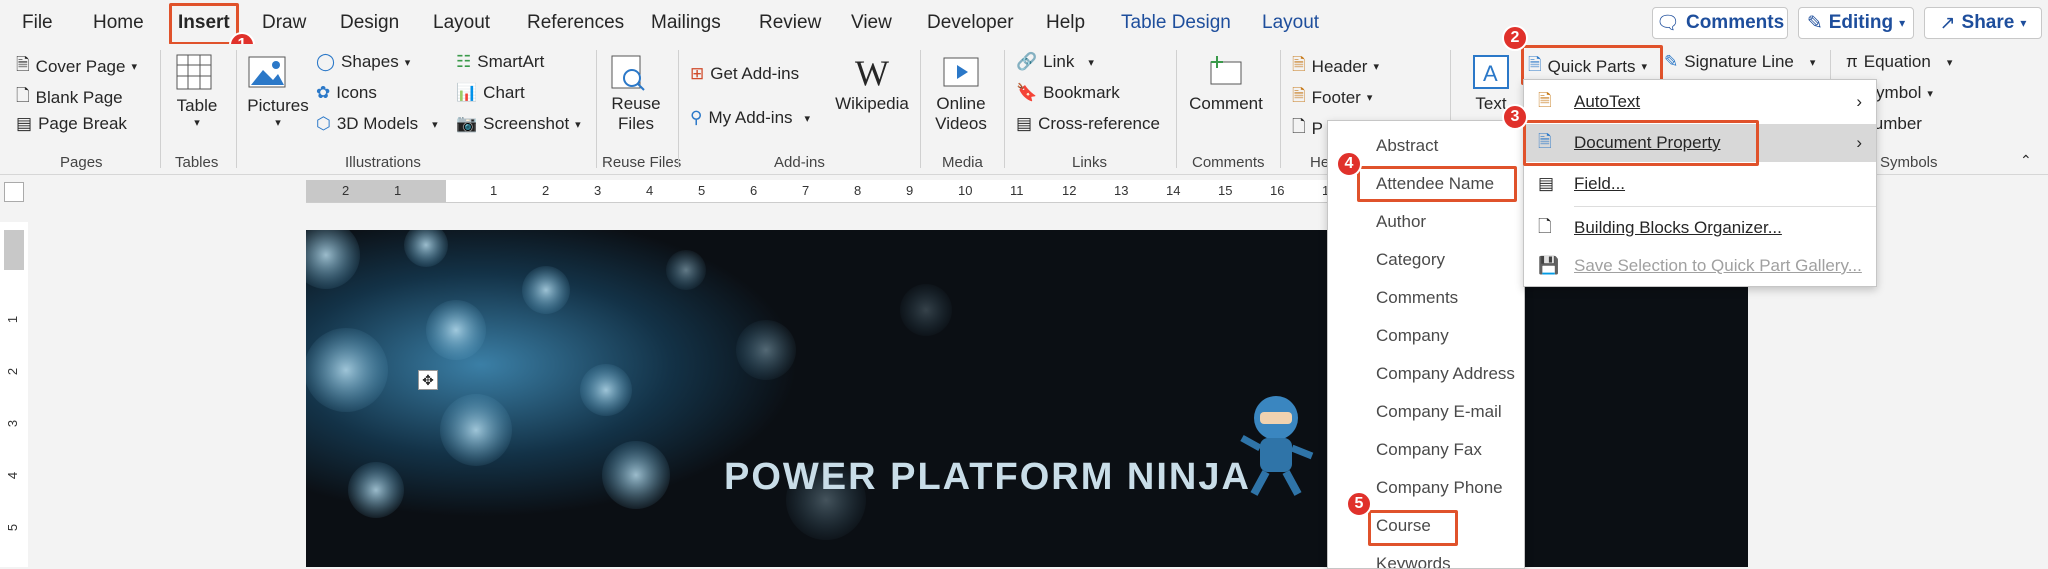 The image size is (2048, 569). Describe the element at coordinates (961, 93) in the screenshot. I see `online-videos-button: Online Videos` at that location.